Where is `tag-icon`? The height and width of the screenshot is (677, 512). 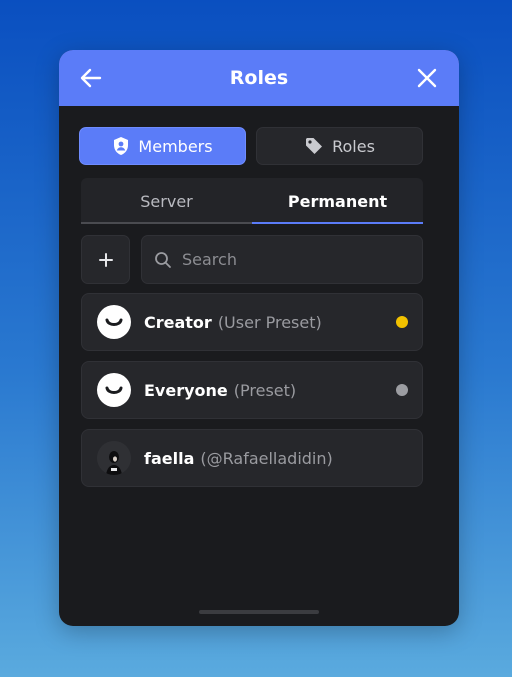 tag-icon is located at coordinates (314, 146).